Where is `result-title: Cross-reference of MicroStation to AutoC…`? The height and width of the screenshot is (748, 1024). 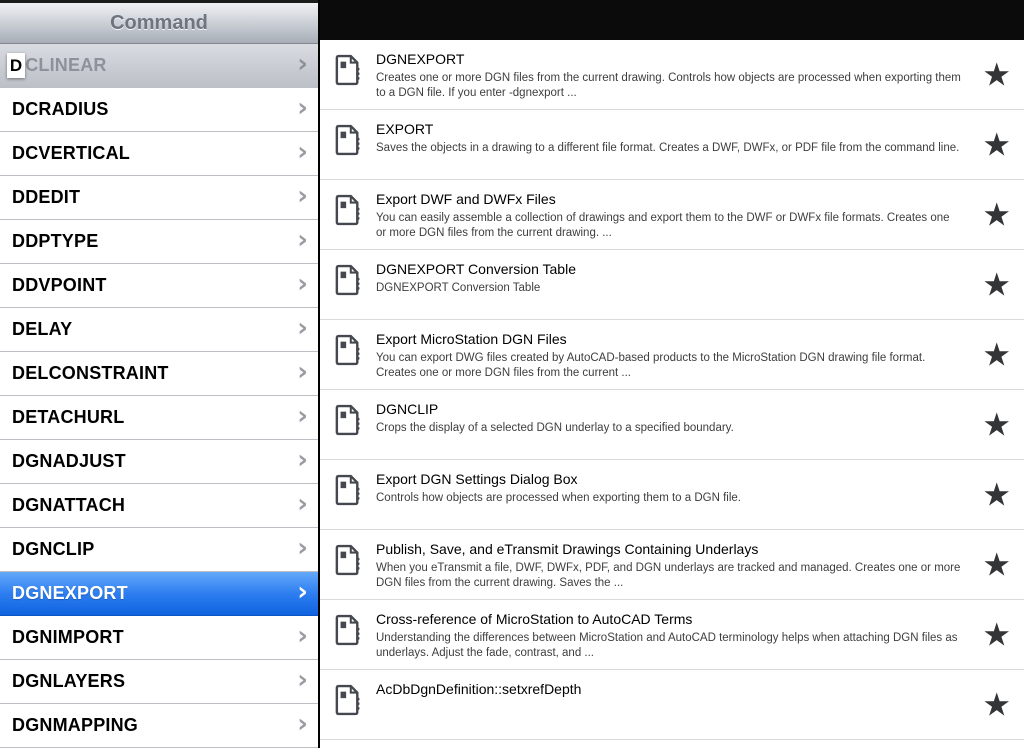
result-title: Cross-reference of MicroStation to AutoC… is located at coordinates (534, 619).